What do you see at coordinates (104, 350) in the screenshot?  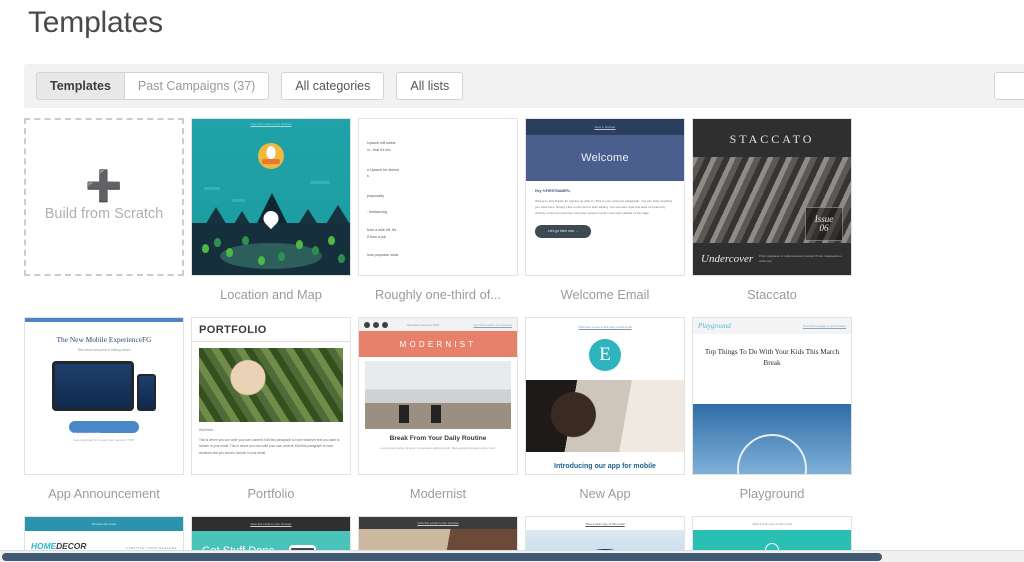 I see `subhead-text: See what everyone is talking about` at bounding box center [104, 350].